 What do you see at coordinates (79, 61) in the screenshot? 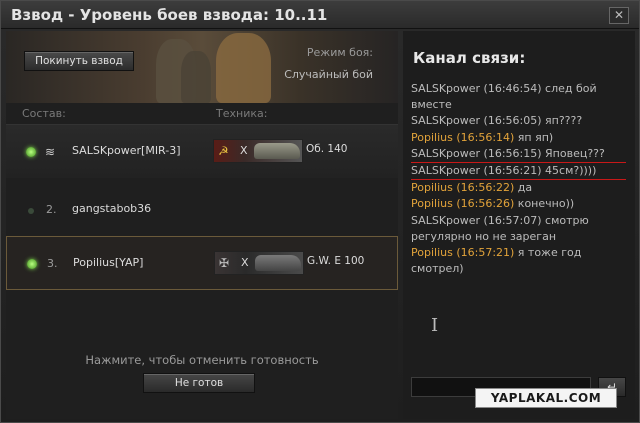
I see `leave-platoon-button: Покинуть взвод` at bounding box center [79, 61].